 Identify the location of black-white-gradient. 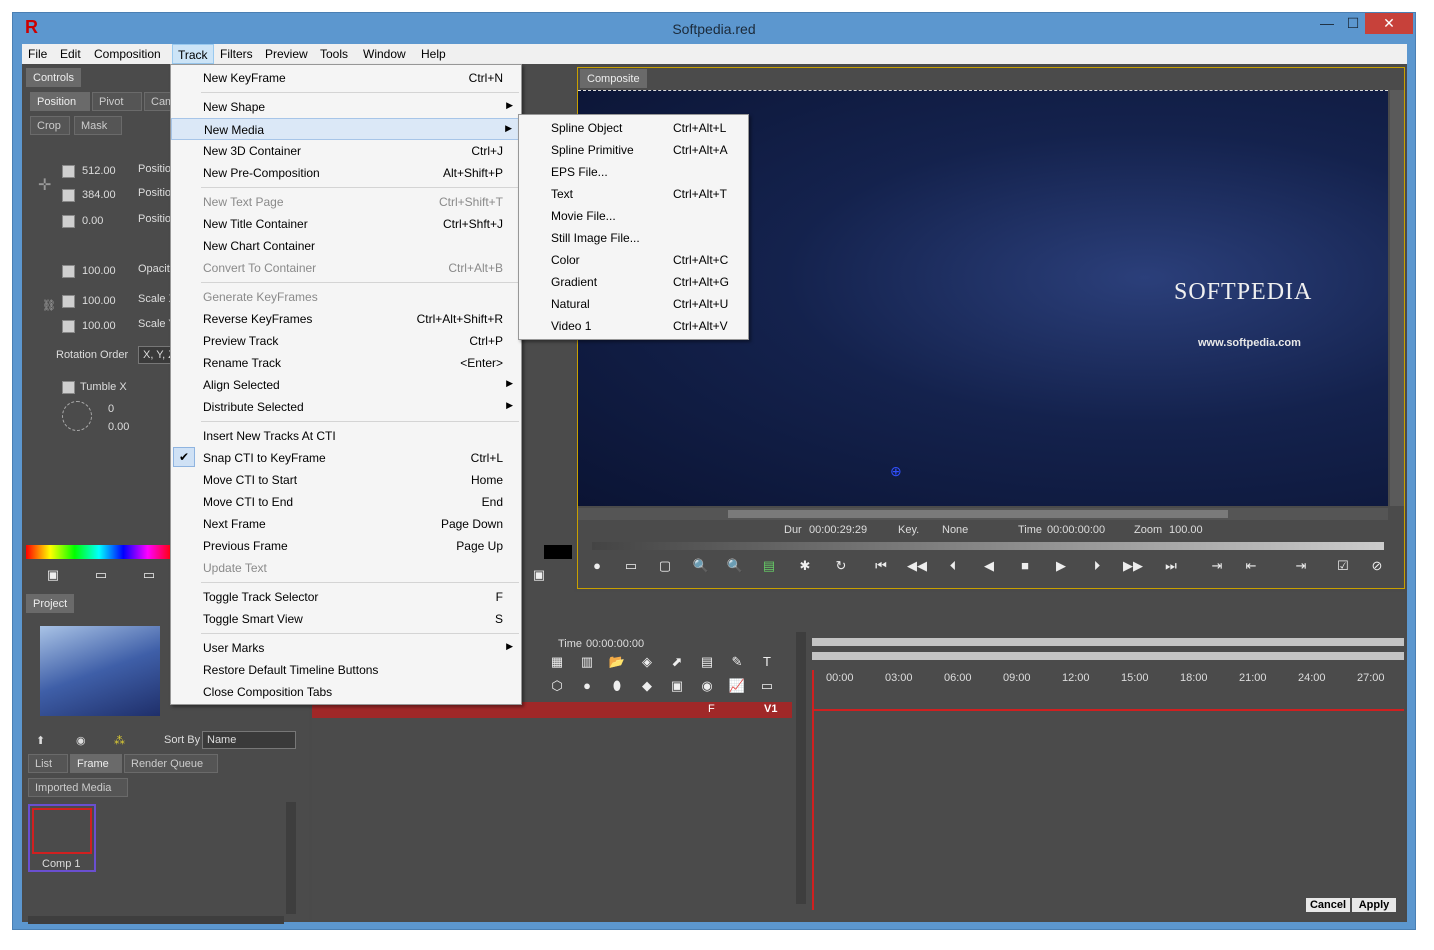
(558, 552).